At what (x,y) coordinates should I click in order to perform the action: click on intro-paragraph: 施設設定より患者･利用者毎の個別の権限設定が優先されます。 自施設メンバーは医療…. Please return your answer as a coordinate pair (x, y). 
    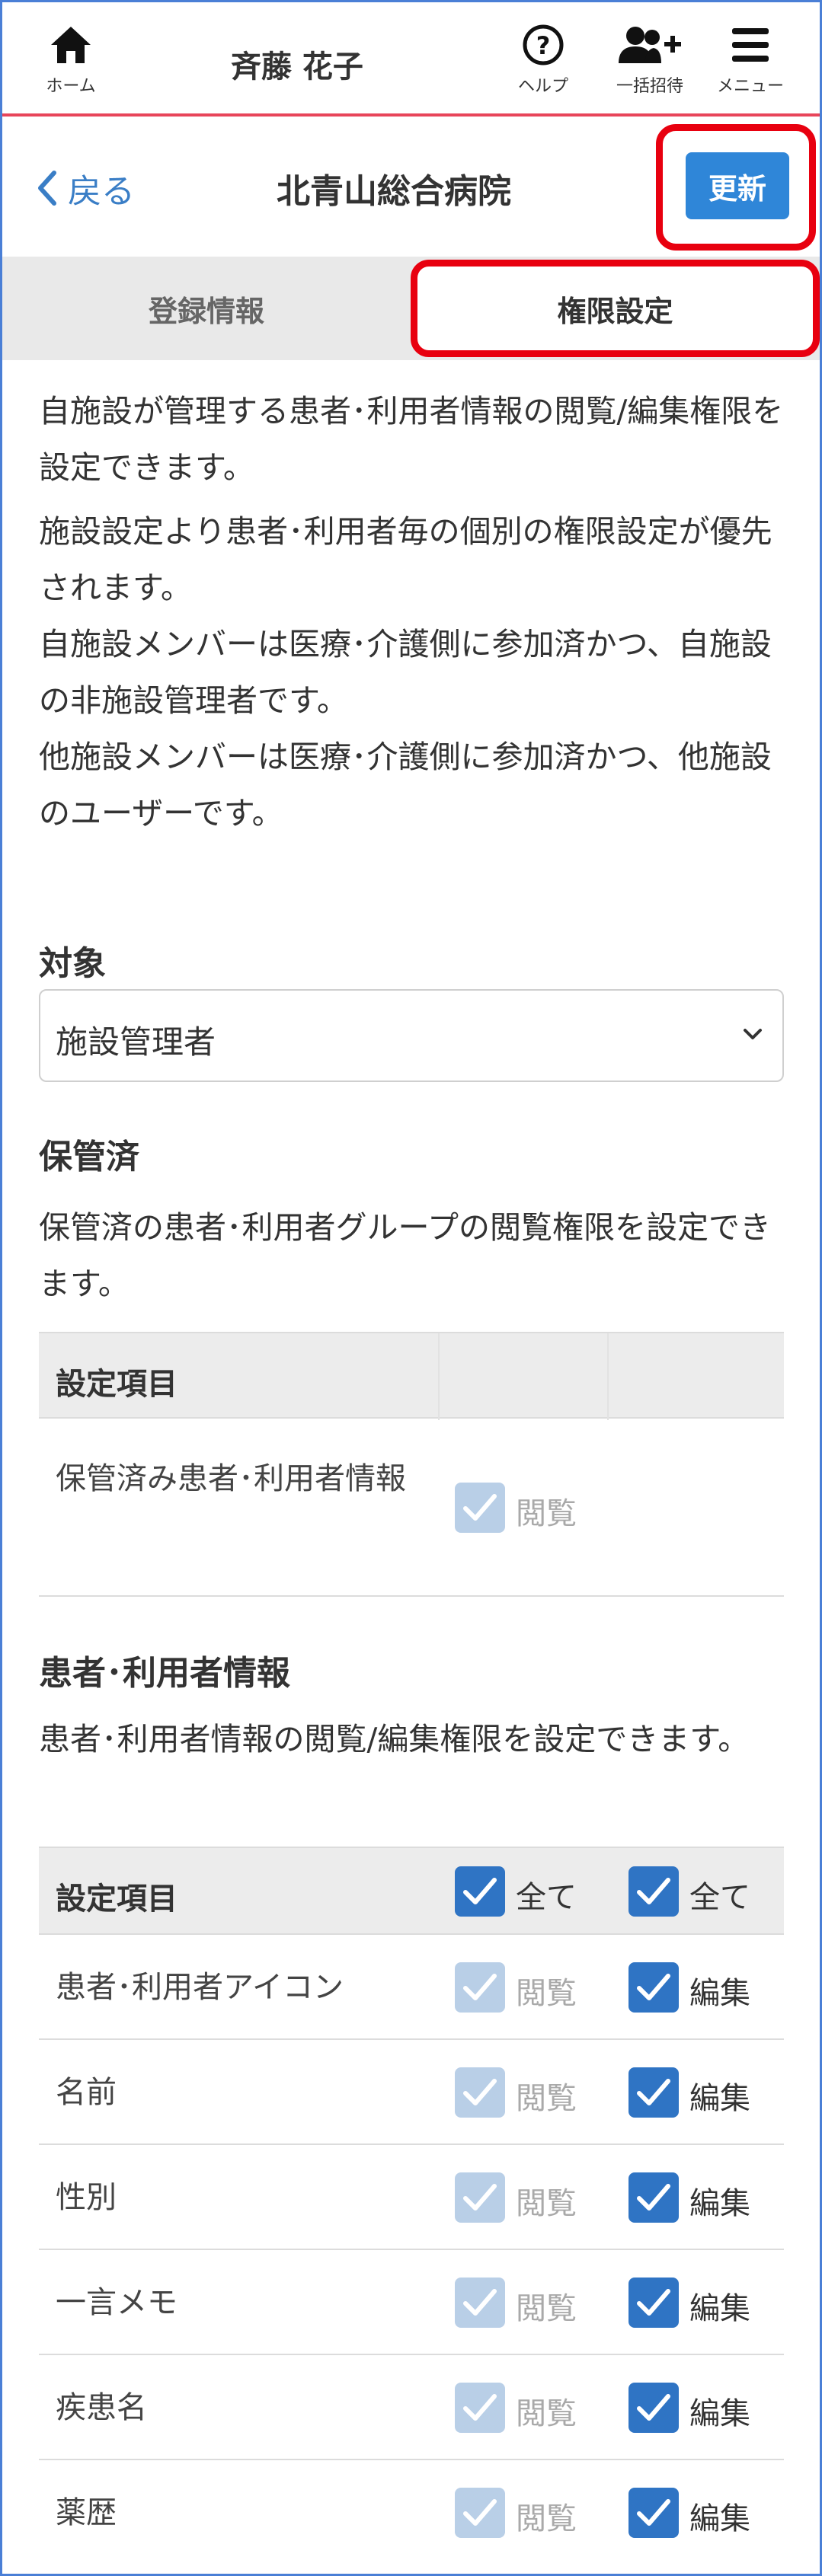
    Looking at the image, I should click on (412, 672).